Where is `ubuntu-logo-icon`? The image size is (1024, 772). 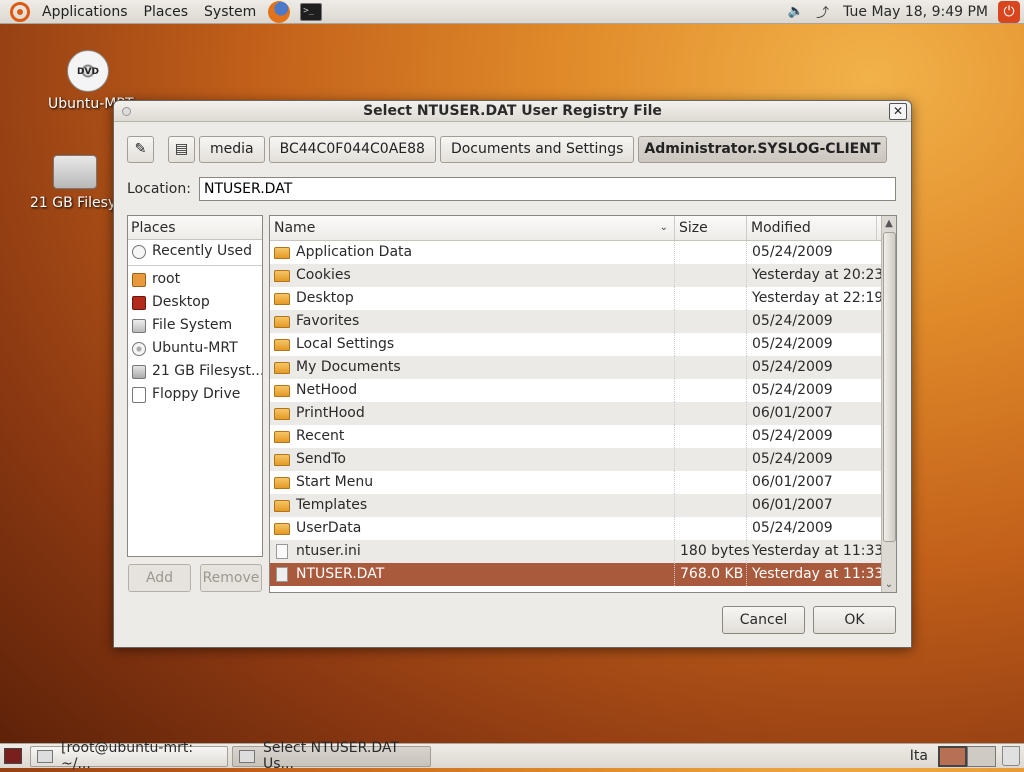 ubuntu-logo-icon is located at coordinates (20, 11).